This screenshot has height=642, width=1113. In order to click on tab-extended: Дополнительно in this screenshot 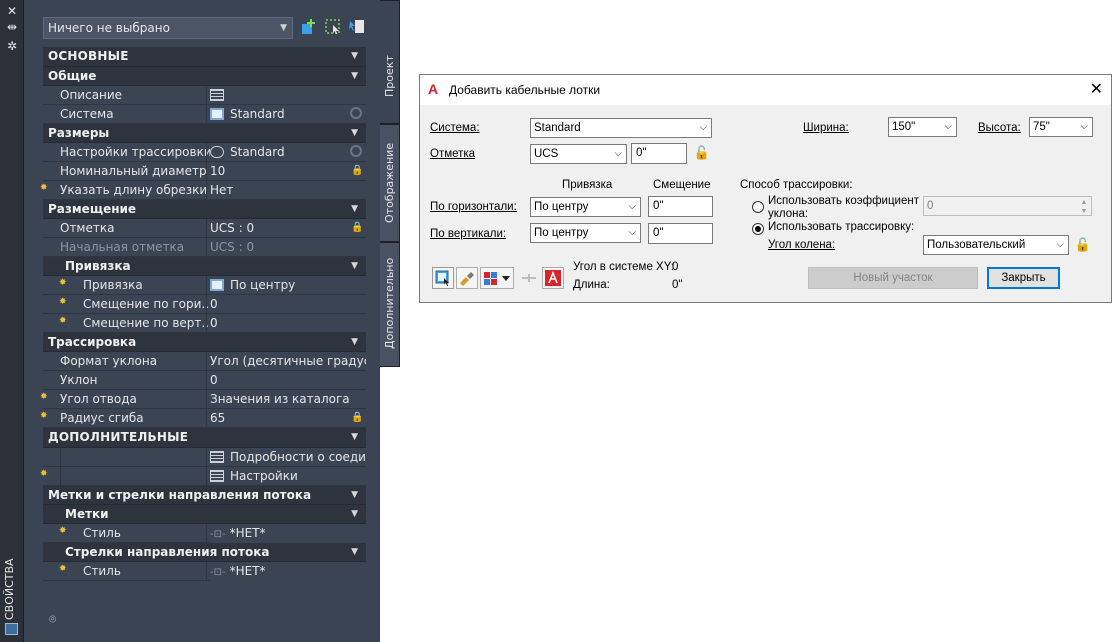, I will do `click(390, 304)`.